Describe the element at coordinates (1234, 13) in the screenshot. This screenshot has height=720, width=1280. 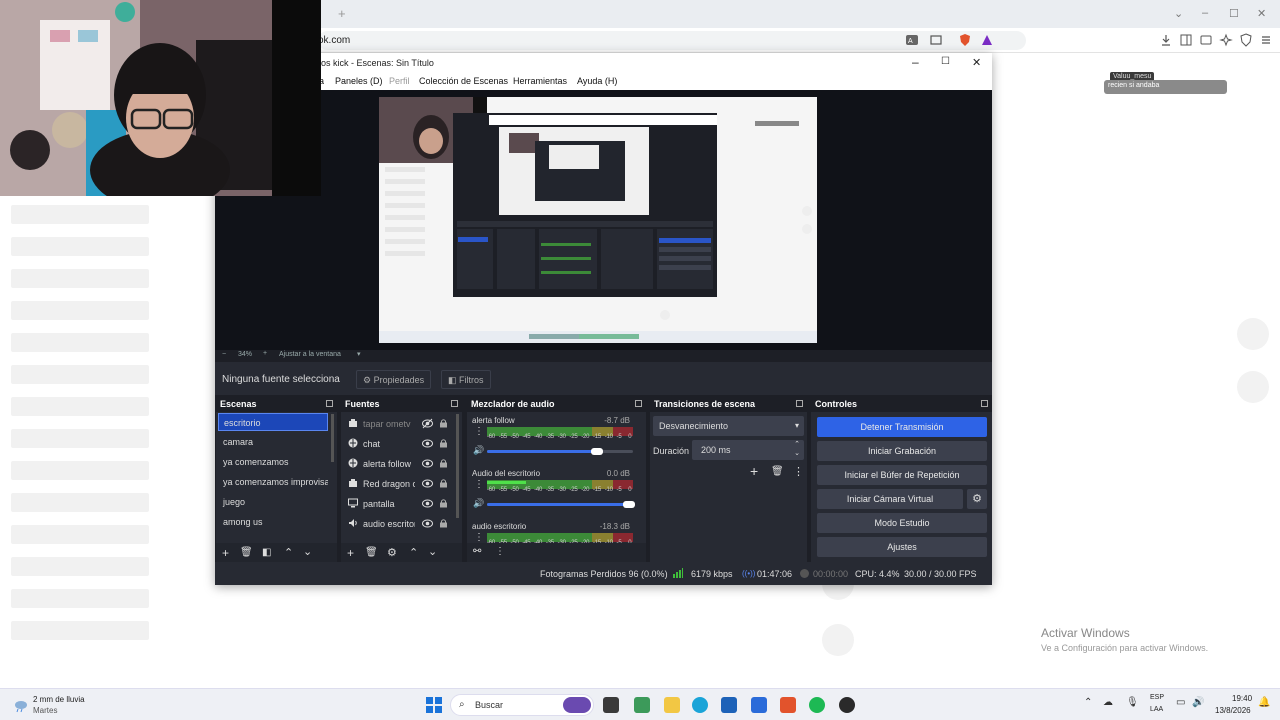
I see `maximize-button: ☐` at that location.